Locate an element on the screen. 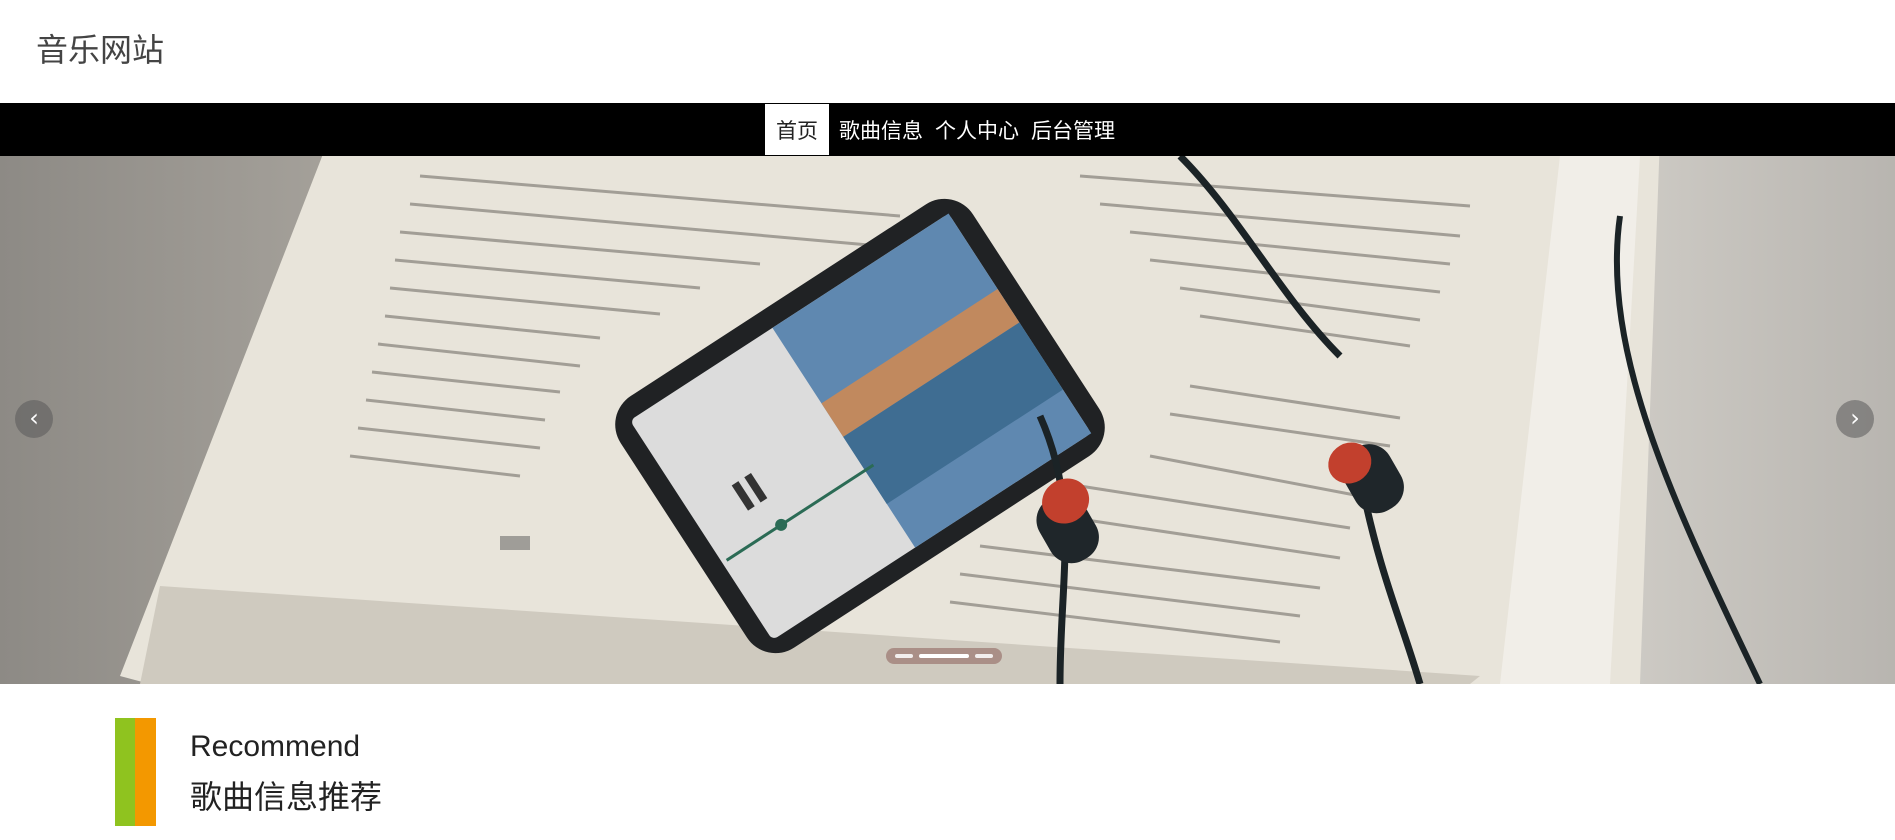 This screenshot has width=1895, height=840. carousel-next-button: › is located at coordinates (1855, 419).